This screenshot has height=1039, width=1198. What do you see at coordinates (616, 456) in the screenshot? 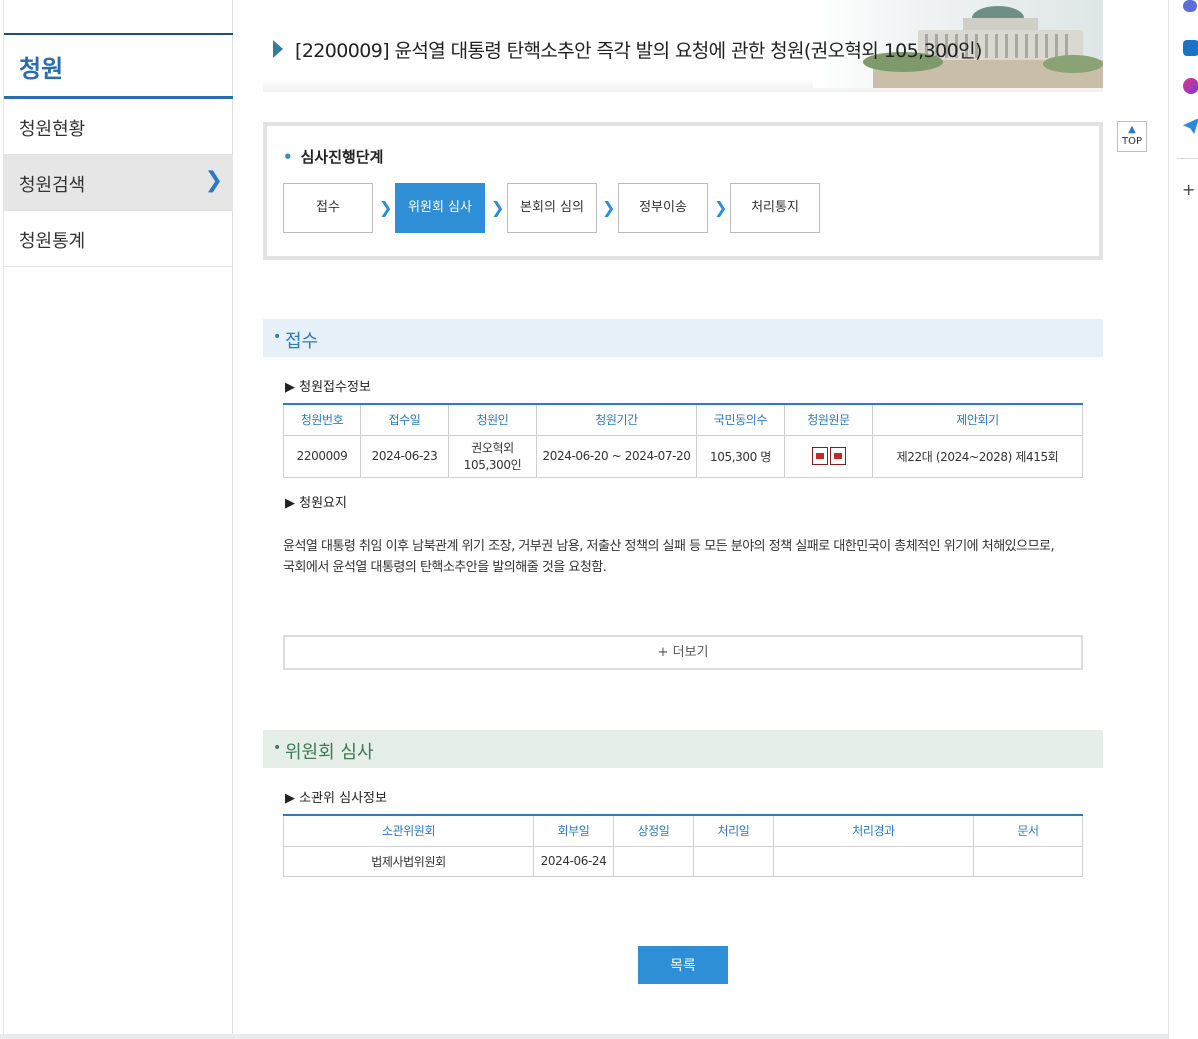
I see `cell-period: 2024-06-20 ~ 2024-07-20` at bounding box center [616, 456].